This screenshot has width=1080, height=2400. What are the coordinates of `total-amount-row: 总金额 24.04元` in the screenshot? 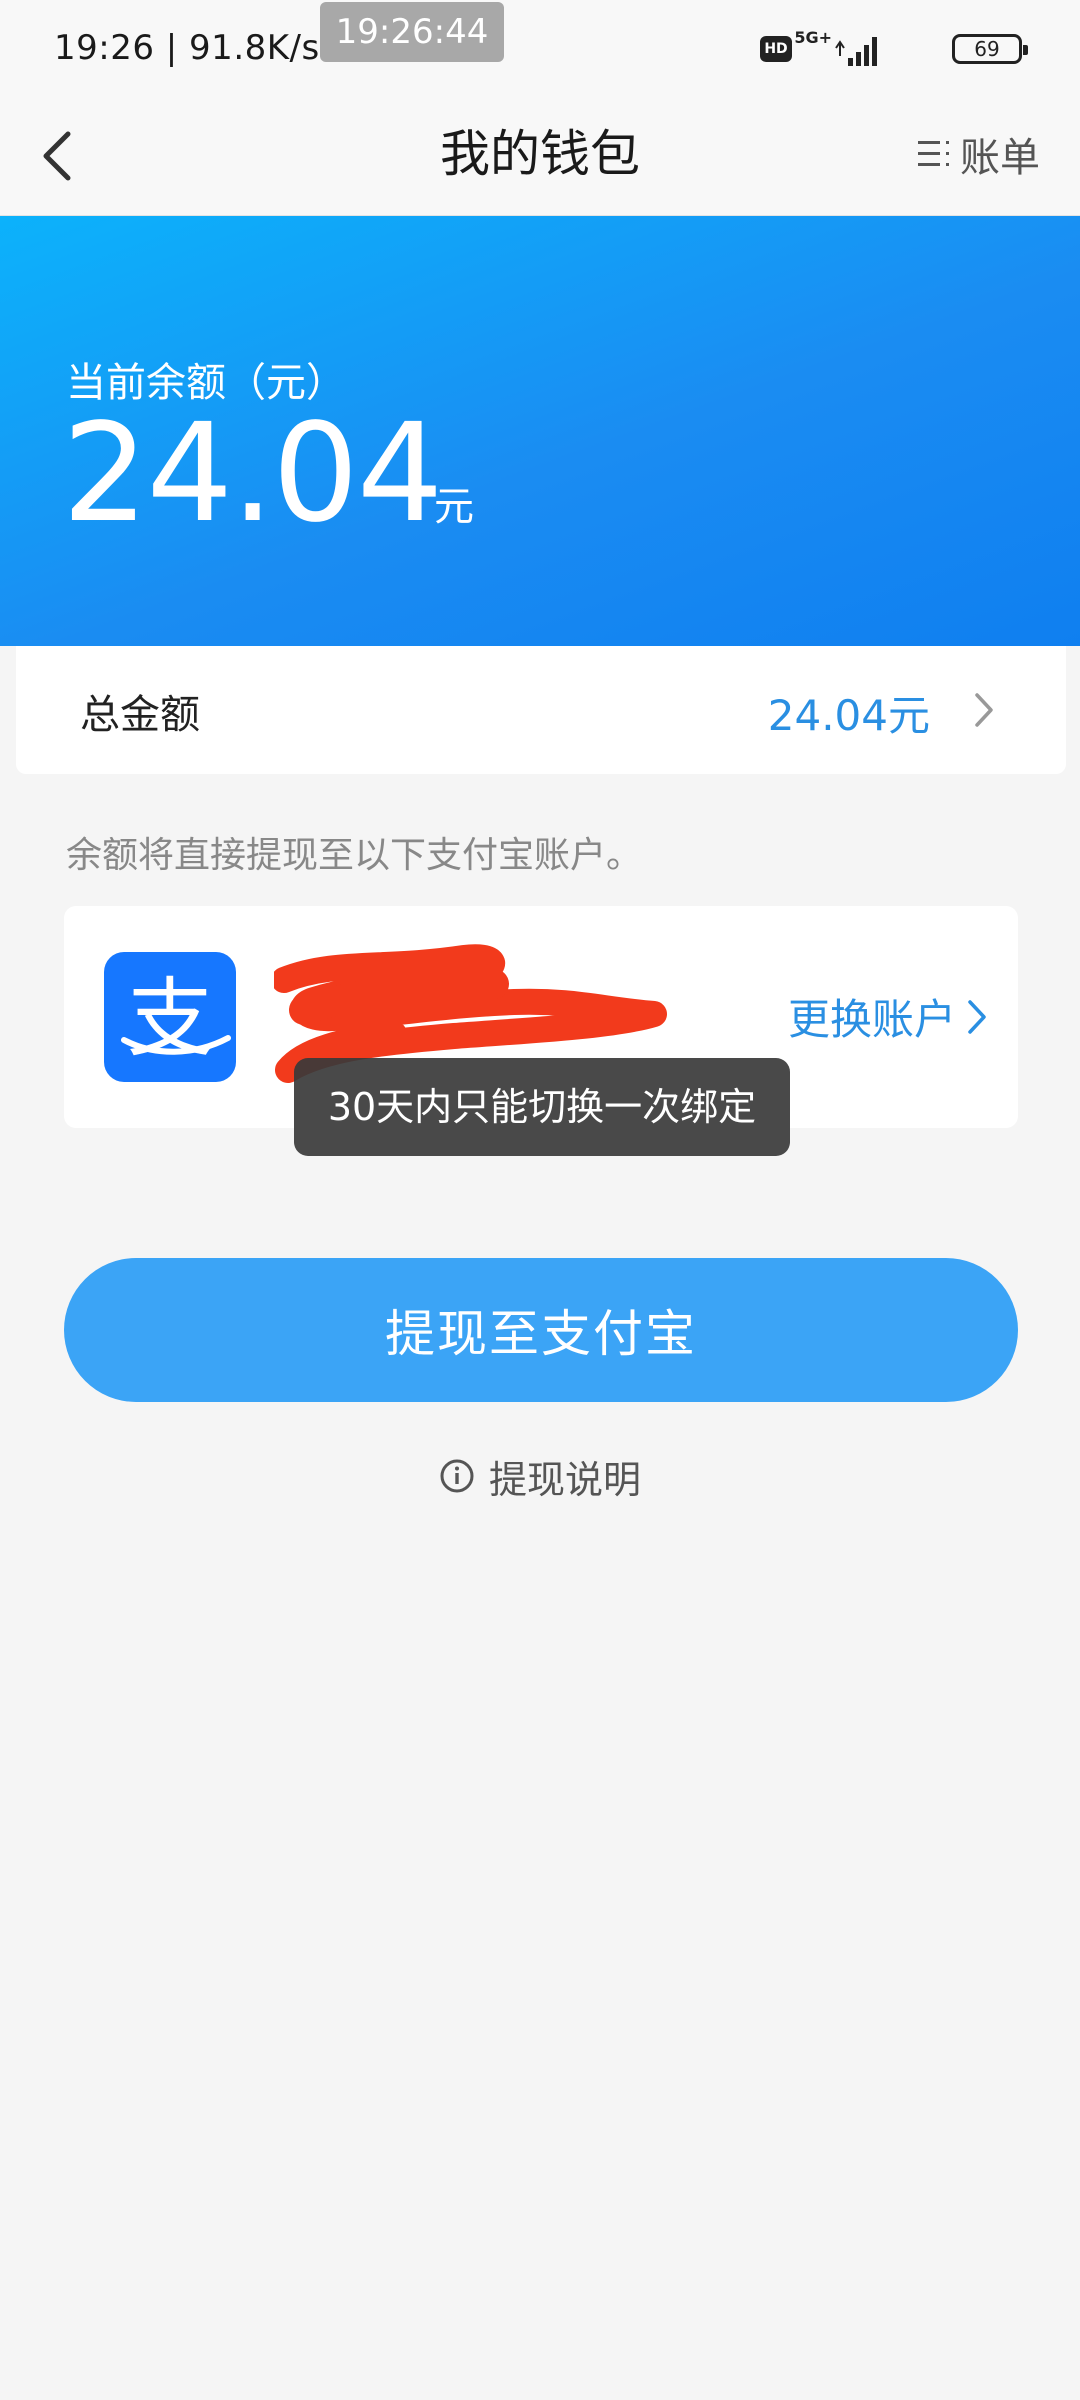 It's located at (541, 710).